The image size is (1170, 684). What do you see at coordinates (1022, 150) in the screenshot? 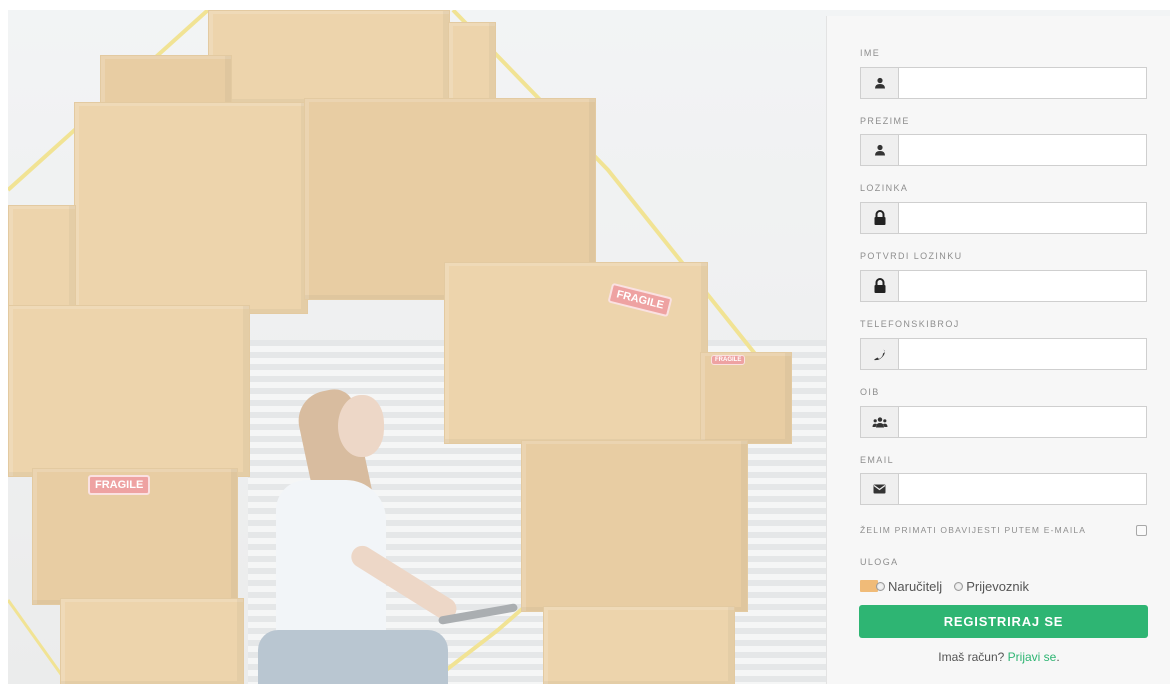
I see `last-name-input` at bounding box center [1022, 150].